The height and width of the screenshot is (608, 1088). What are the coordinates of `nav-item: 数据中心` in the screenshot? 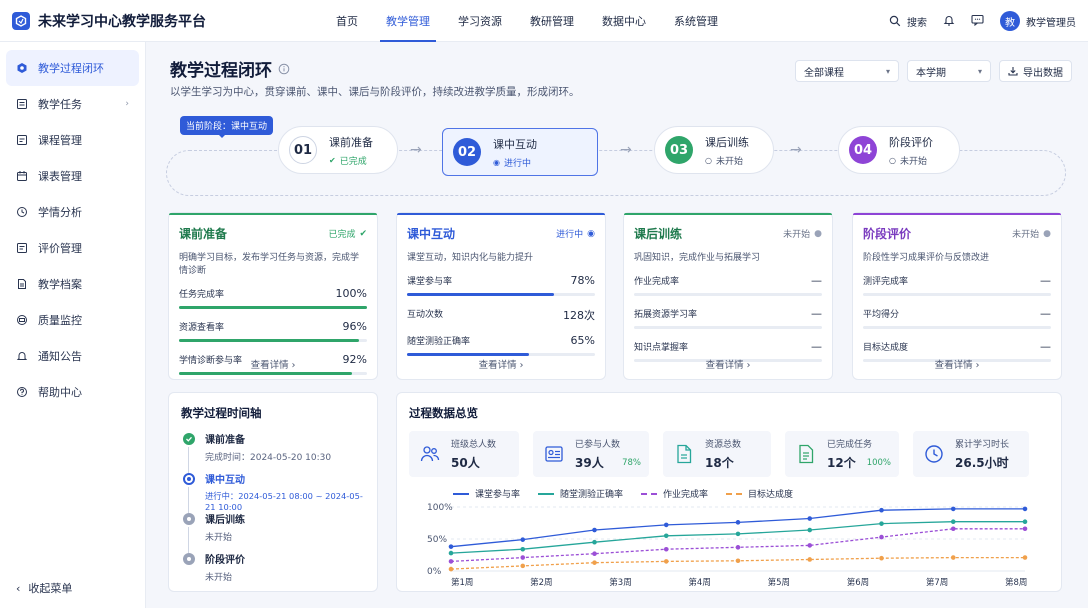 It's located at (624, 21).